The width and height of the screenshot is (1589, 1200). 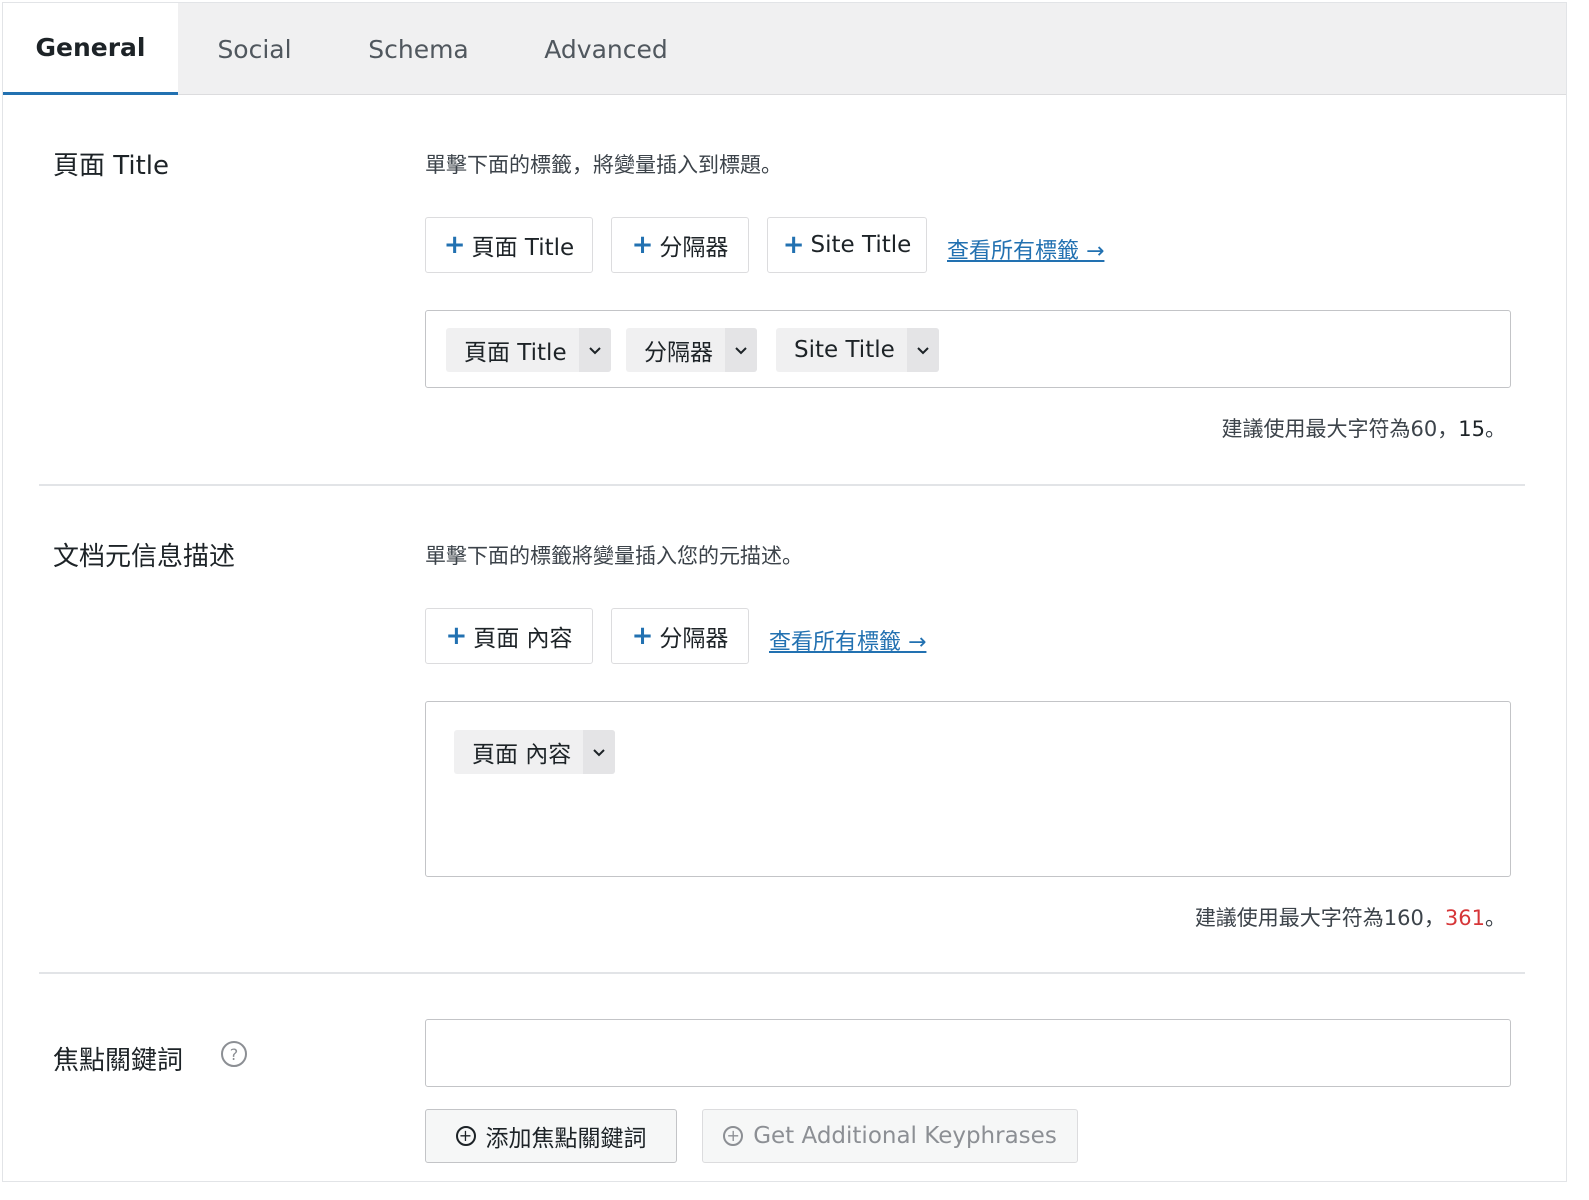 I want to click on meta-description-char-counter: 建議使用最大字符為160，361。, so click(x=1350, y=917).